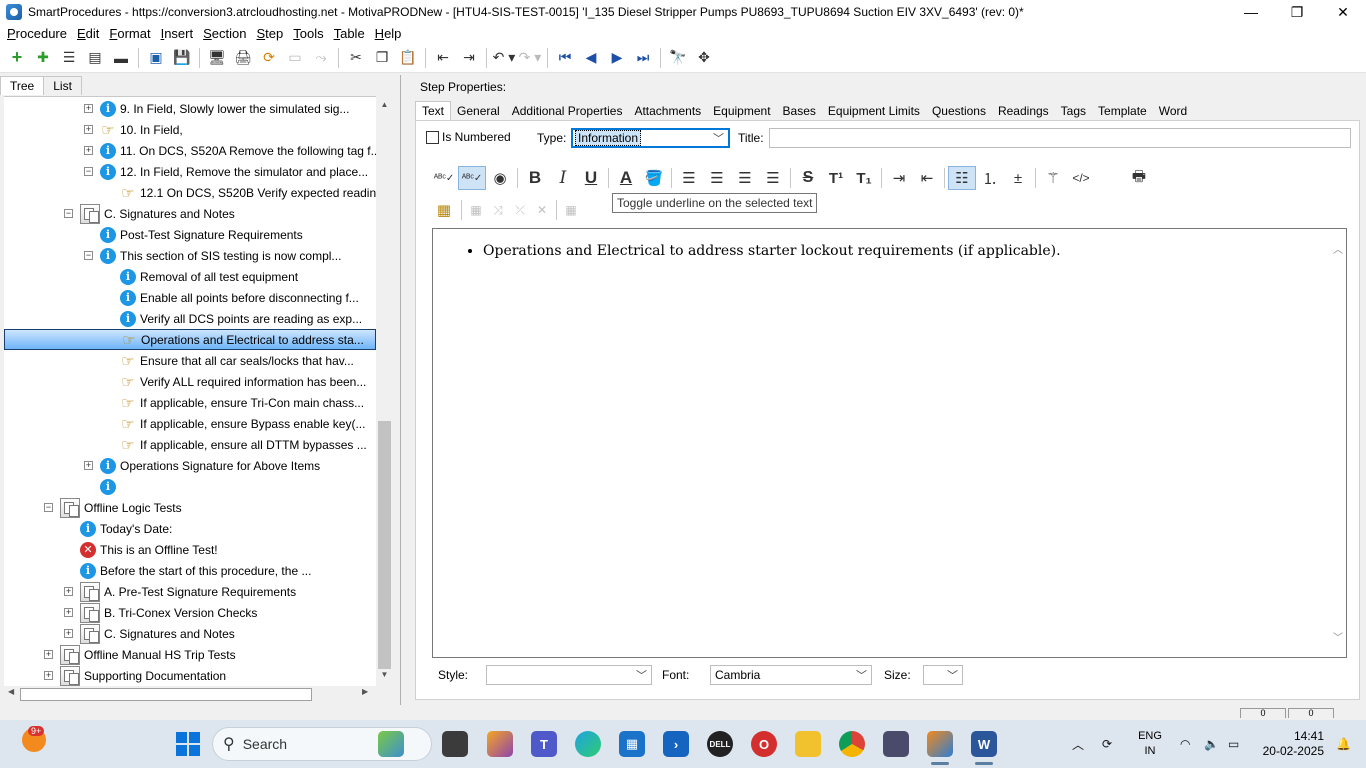 The image size is (1366, 768). What do you see at coordinates (384, 545) in the screenshot?
I see `scroll-thumb` at bounding box center [384, 545].